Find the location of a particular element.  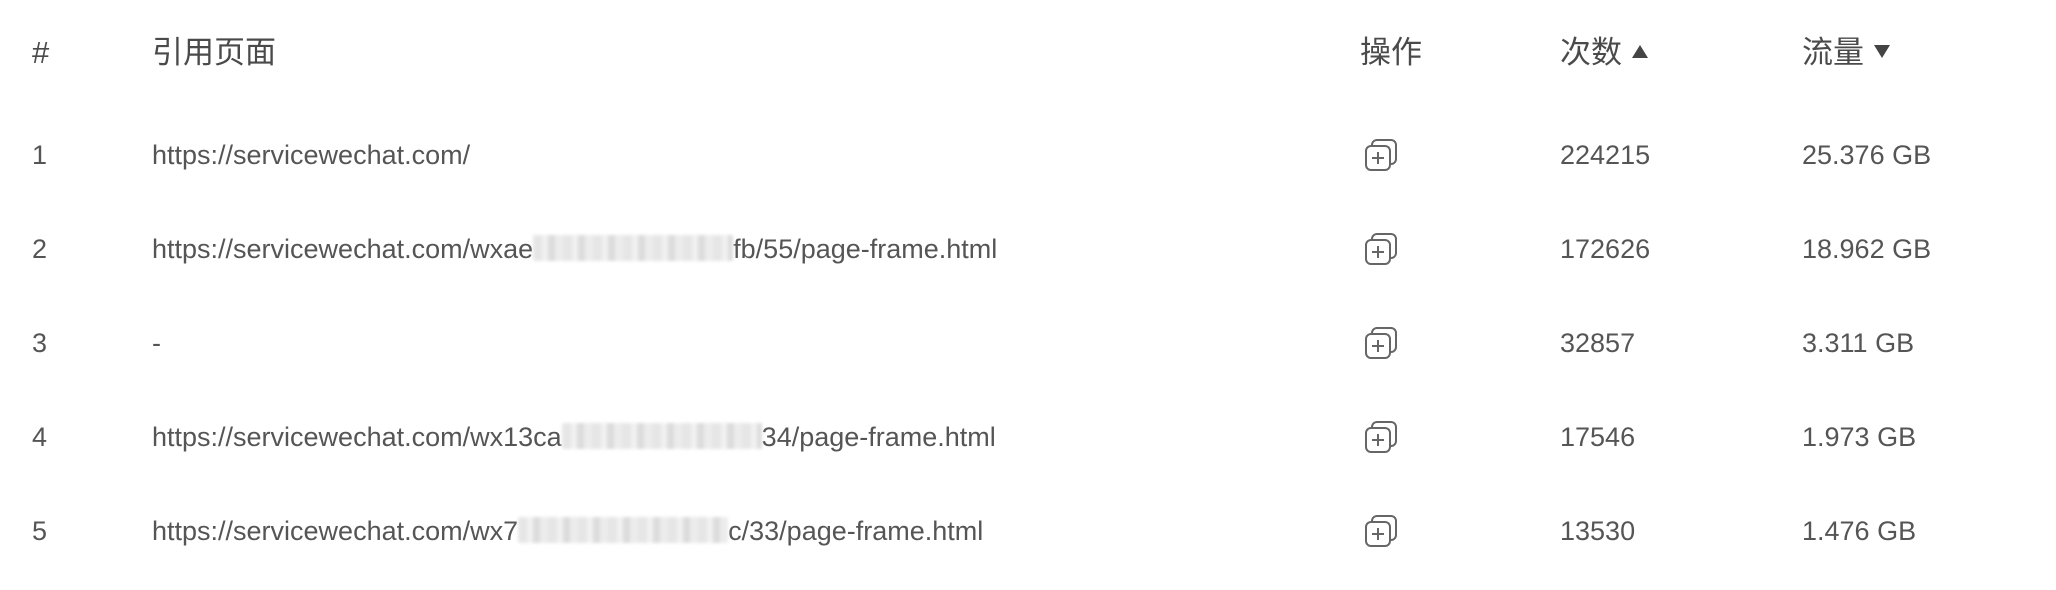

row-page-url: - is located at coordinates (156, 343).